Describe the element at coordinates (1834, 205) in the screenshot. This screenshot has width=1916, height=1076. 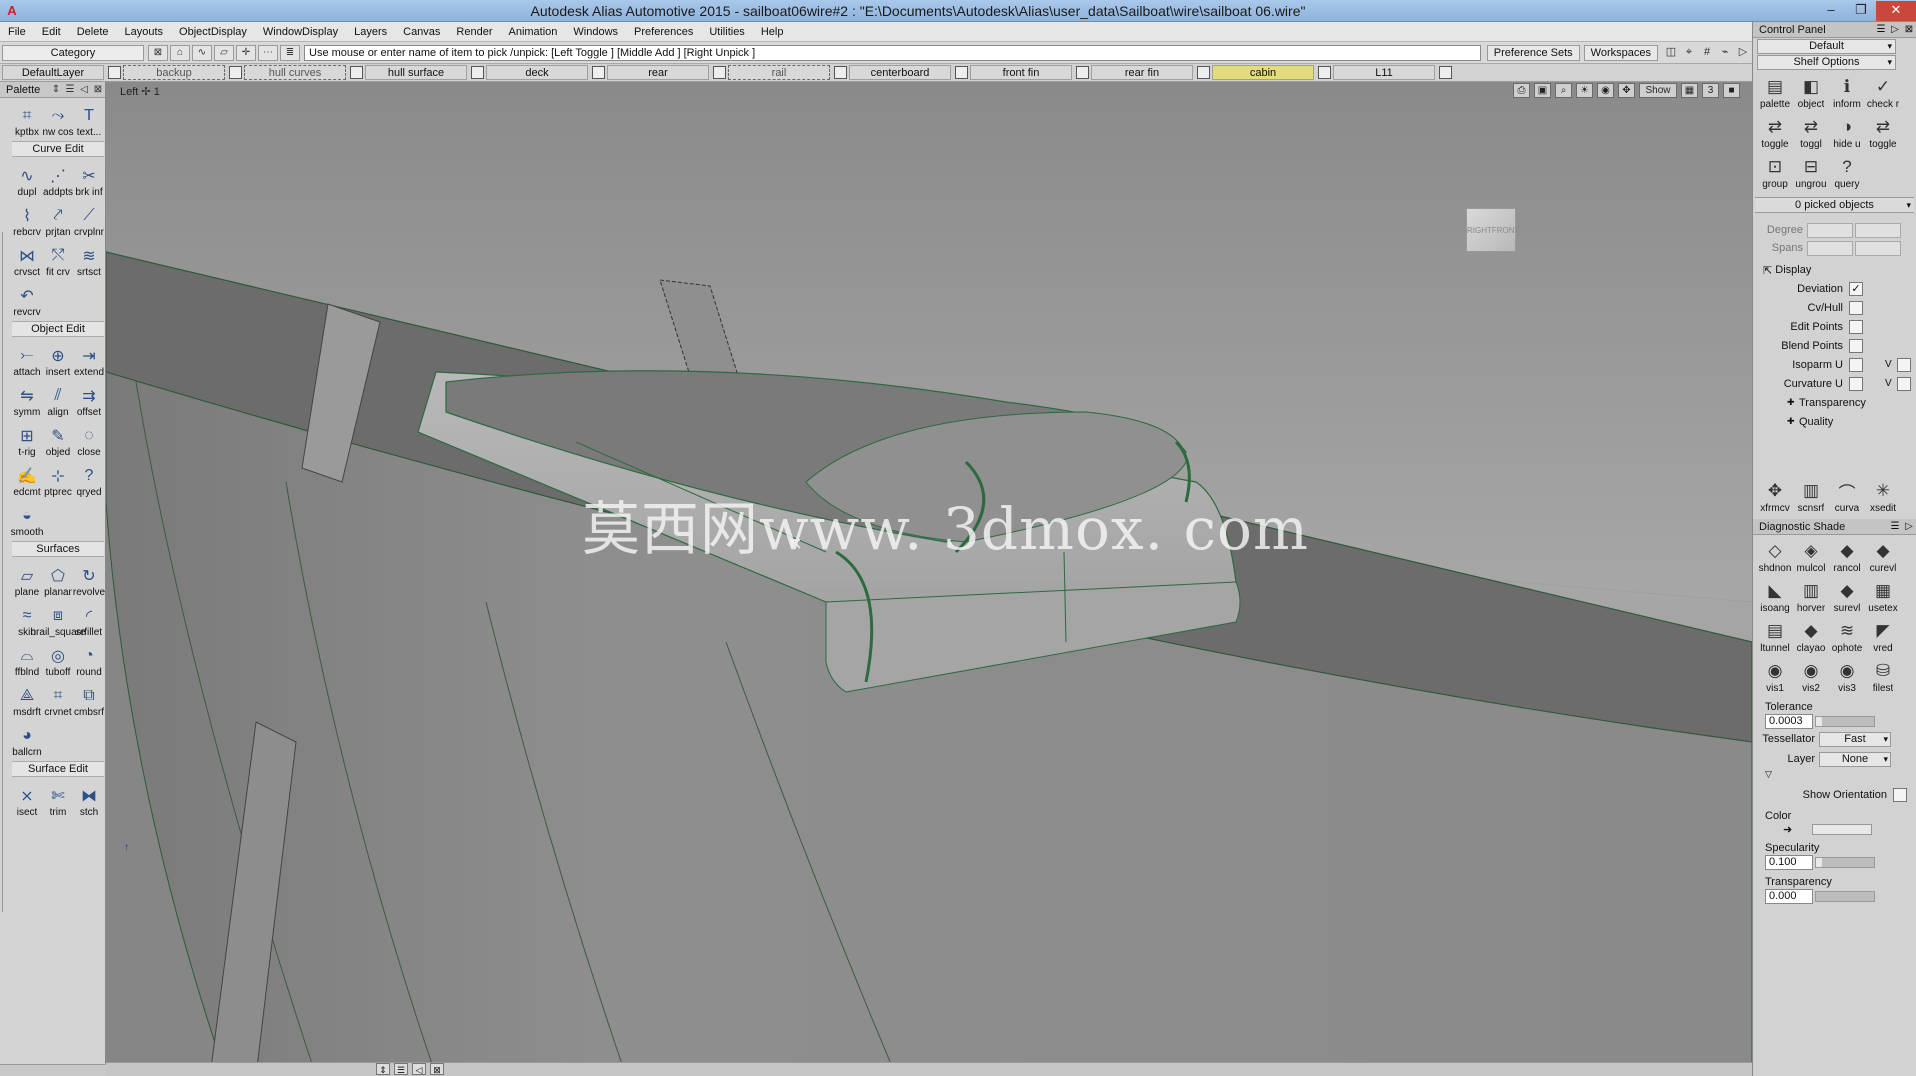
I see `picked-objects-dropdown: 0 picked objects` at that location.